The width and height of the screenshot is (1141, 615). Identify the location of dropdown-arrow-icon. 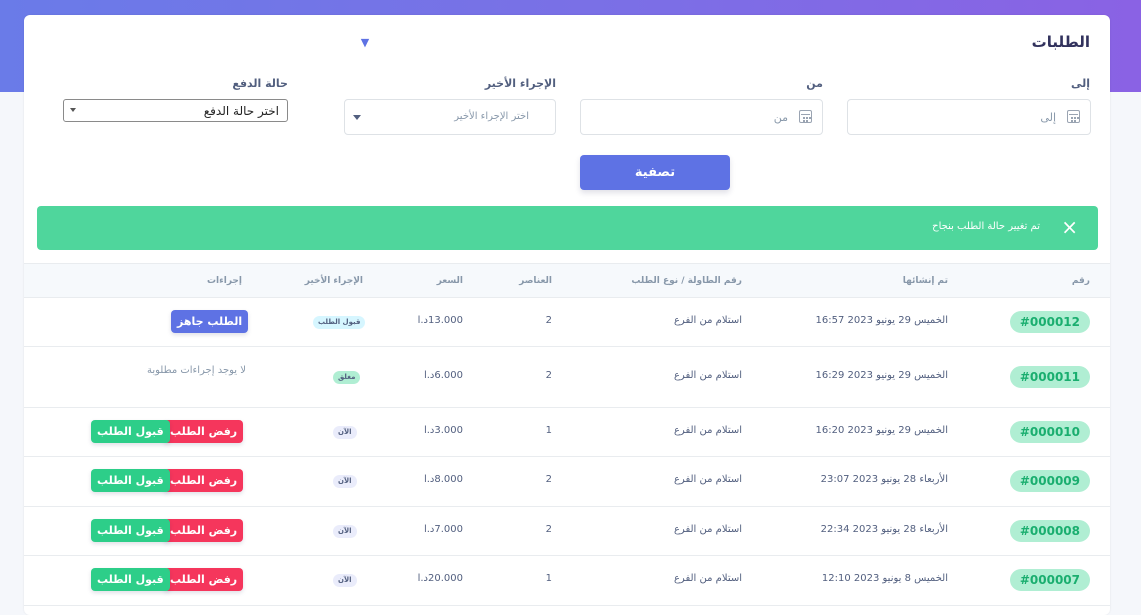
(73, 110).